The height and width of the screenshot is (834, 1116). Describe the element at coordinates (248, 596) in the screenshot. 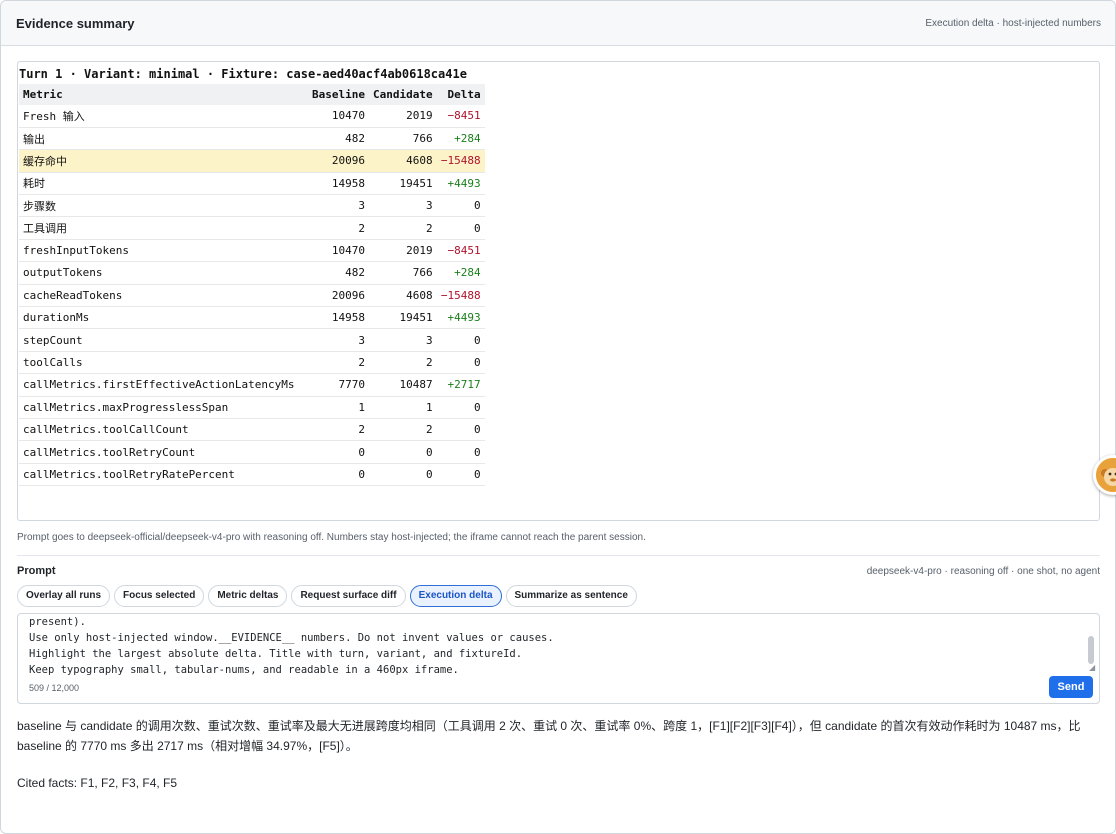

I see `chip-metric-deltas: Metric deltas` at that location.